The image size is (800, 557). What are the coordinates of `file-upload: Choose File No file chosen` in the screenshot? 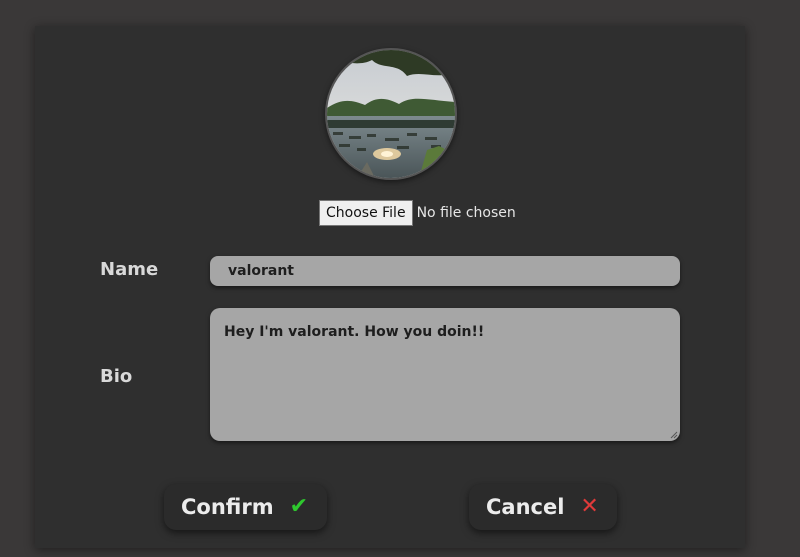 It's located at (417, 213).